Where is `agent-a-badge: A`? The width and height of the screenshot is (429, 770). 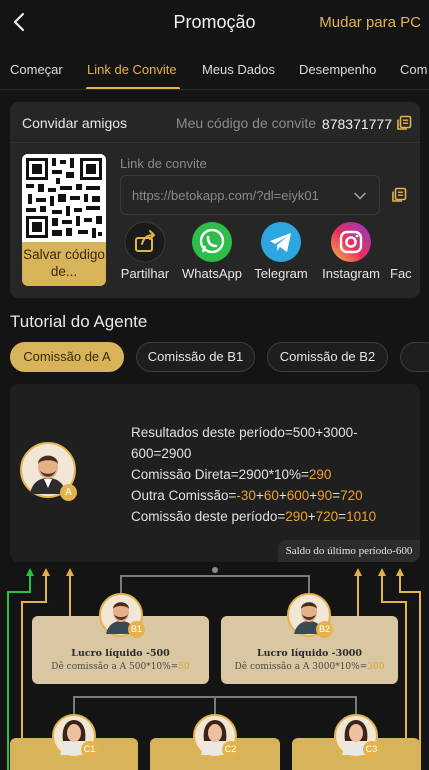 agent-a-badge: A is located at coordinates (68, 492).